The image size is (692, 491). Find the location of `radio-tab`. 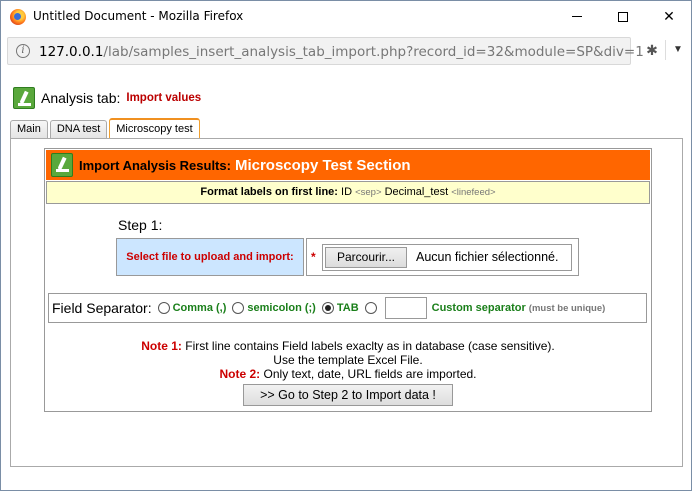

radio-tab is located at coordinates (327, 308).